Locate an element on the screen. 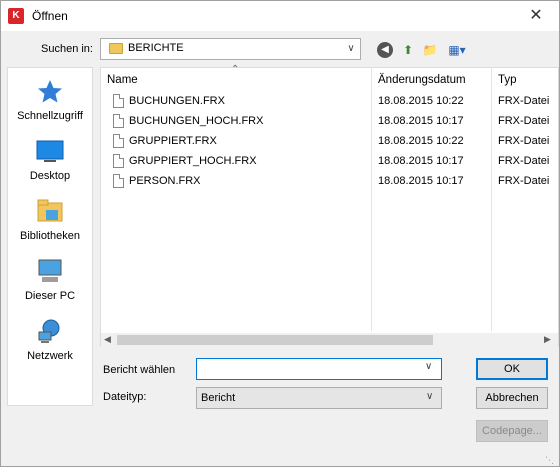 The image size is (560, 467). ok-button: OK is located at coordinates (512, 369).